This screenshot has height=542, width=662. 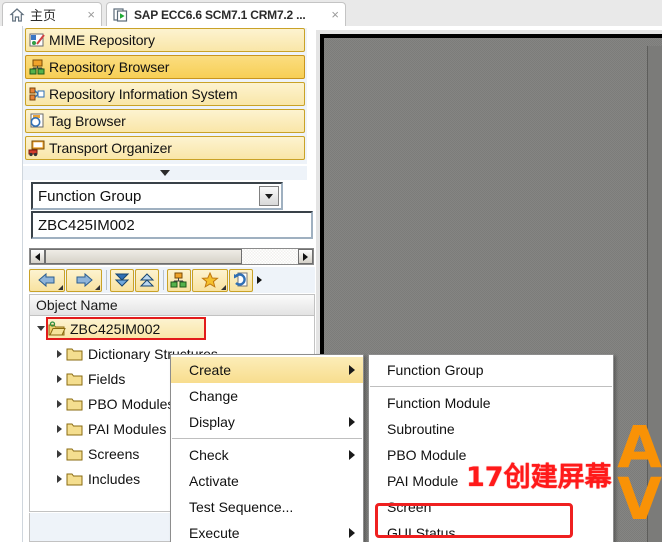 What do you see at coordinates (267, 481) in the screenshot?
I see `menu-item-activate: Activate` at bounding box center [267, 481].